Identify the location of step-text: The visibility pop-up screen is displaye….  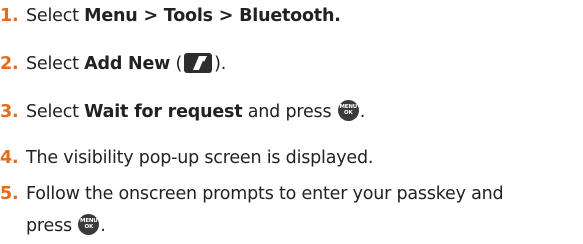
(200, 158).